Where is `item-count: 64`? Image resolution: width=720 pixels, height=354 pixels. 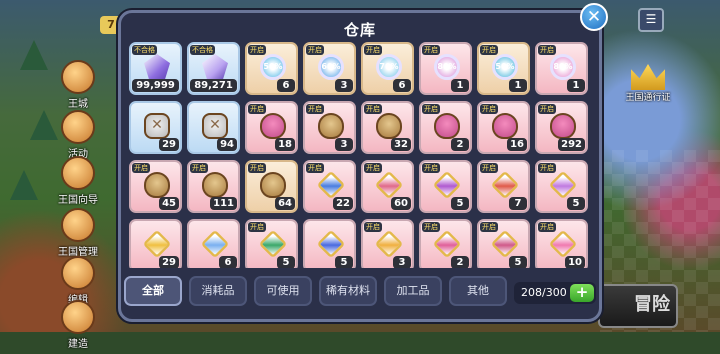
item-count: 64 is located at coordinates (285, 203).